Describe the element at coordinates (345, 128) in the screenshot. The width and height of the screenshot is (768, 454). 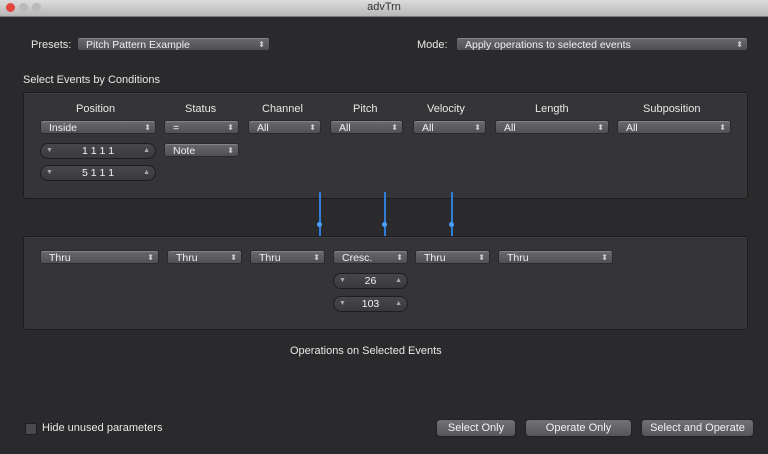
I see `pitch-condition-value: All` at that location.